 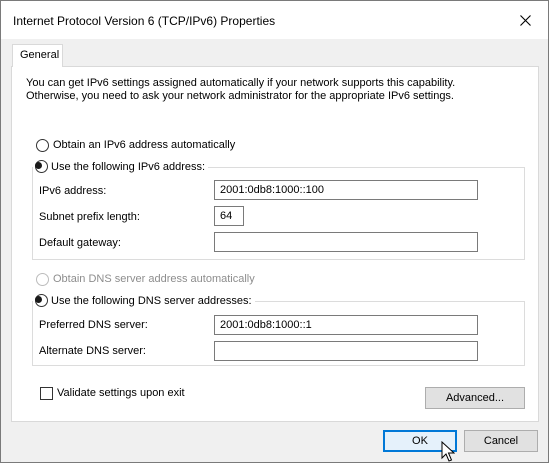 I want to click on dns-manual-option: Use the following DNS server addresses:, so click(x=144, y=300).